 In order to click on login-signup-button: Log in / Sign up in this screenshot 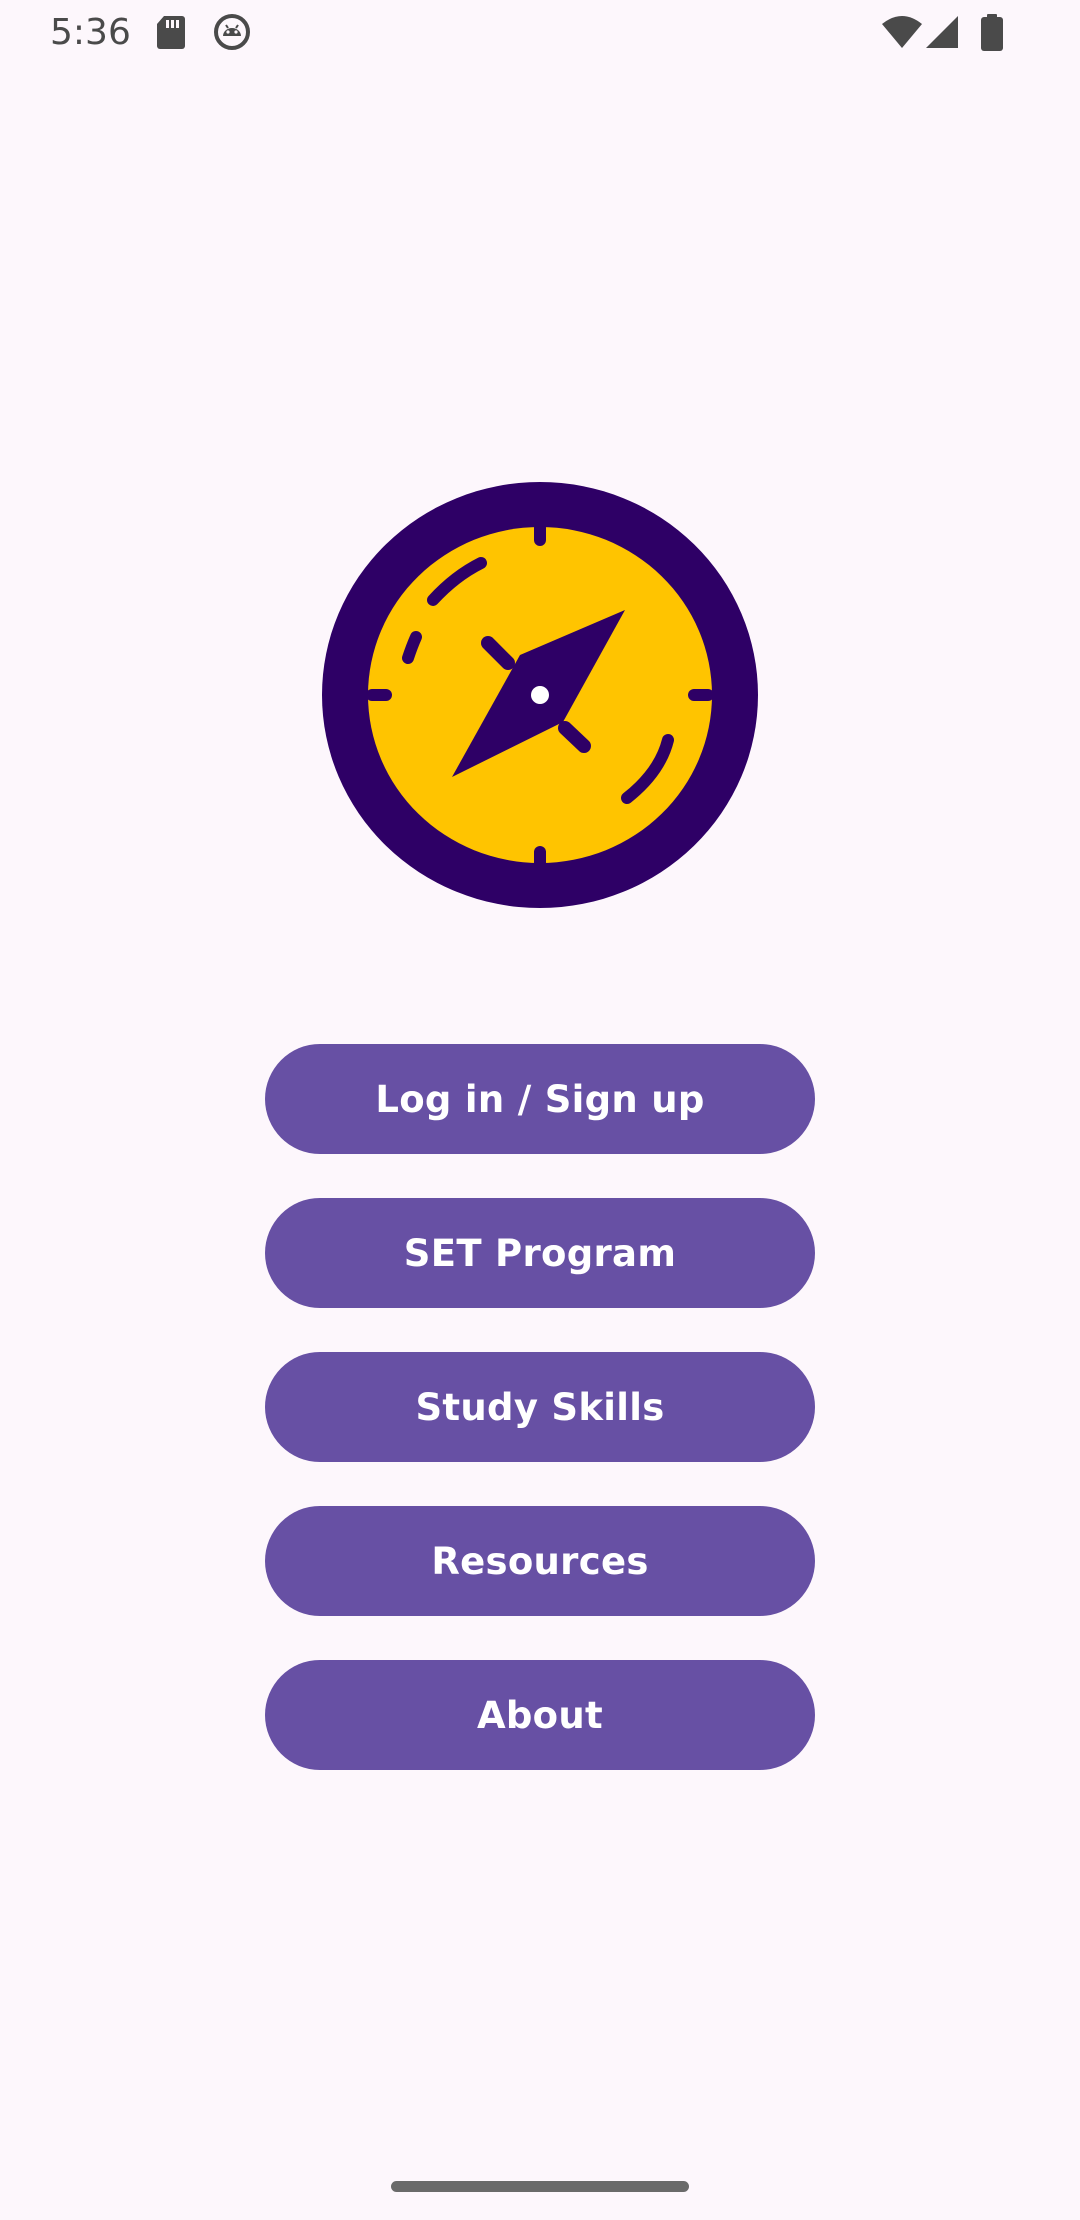, I will do `click(540, 1099)`.